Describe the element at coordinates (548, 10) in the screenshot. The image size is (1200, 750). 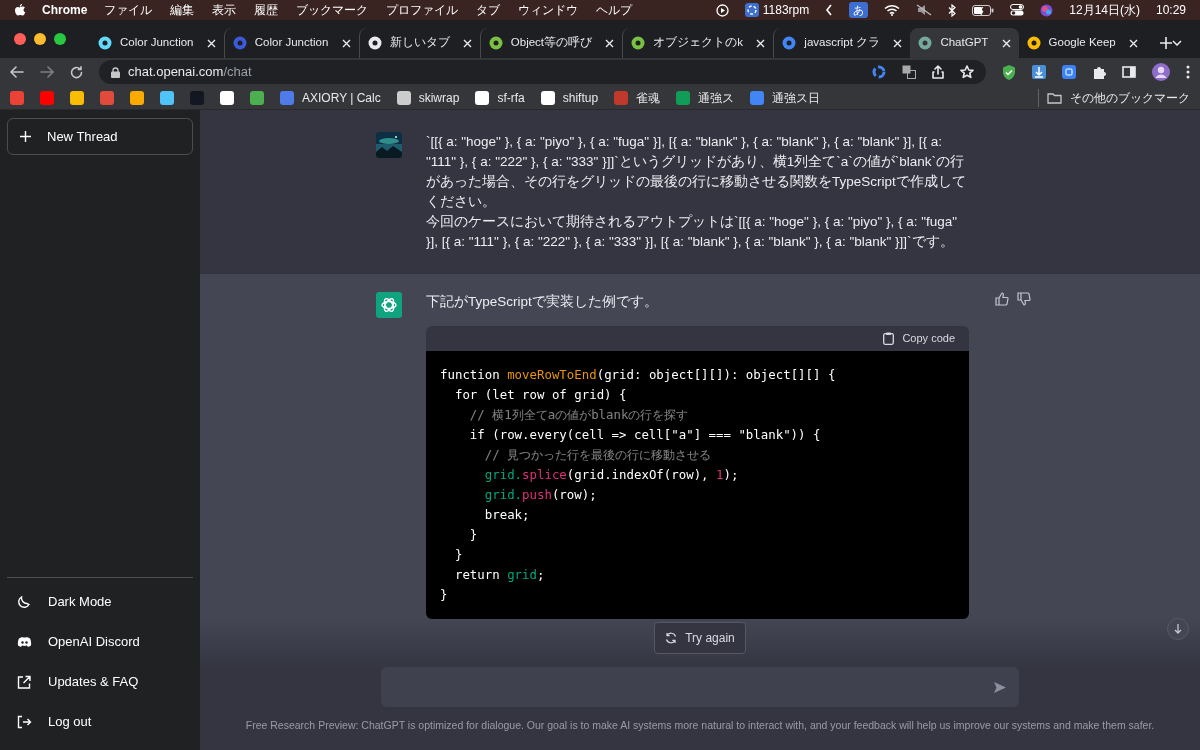
I see `menu-item: ウィンドウ` at that location.